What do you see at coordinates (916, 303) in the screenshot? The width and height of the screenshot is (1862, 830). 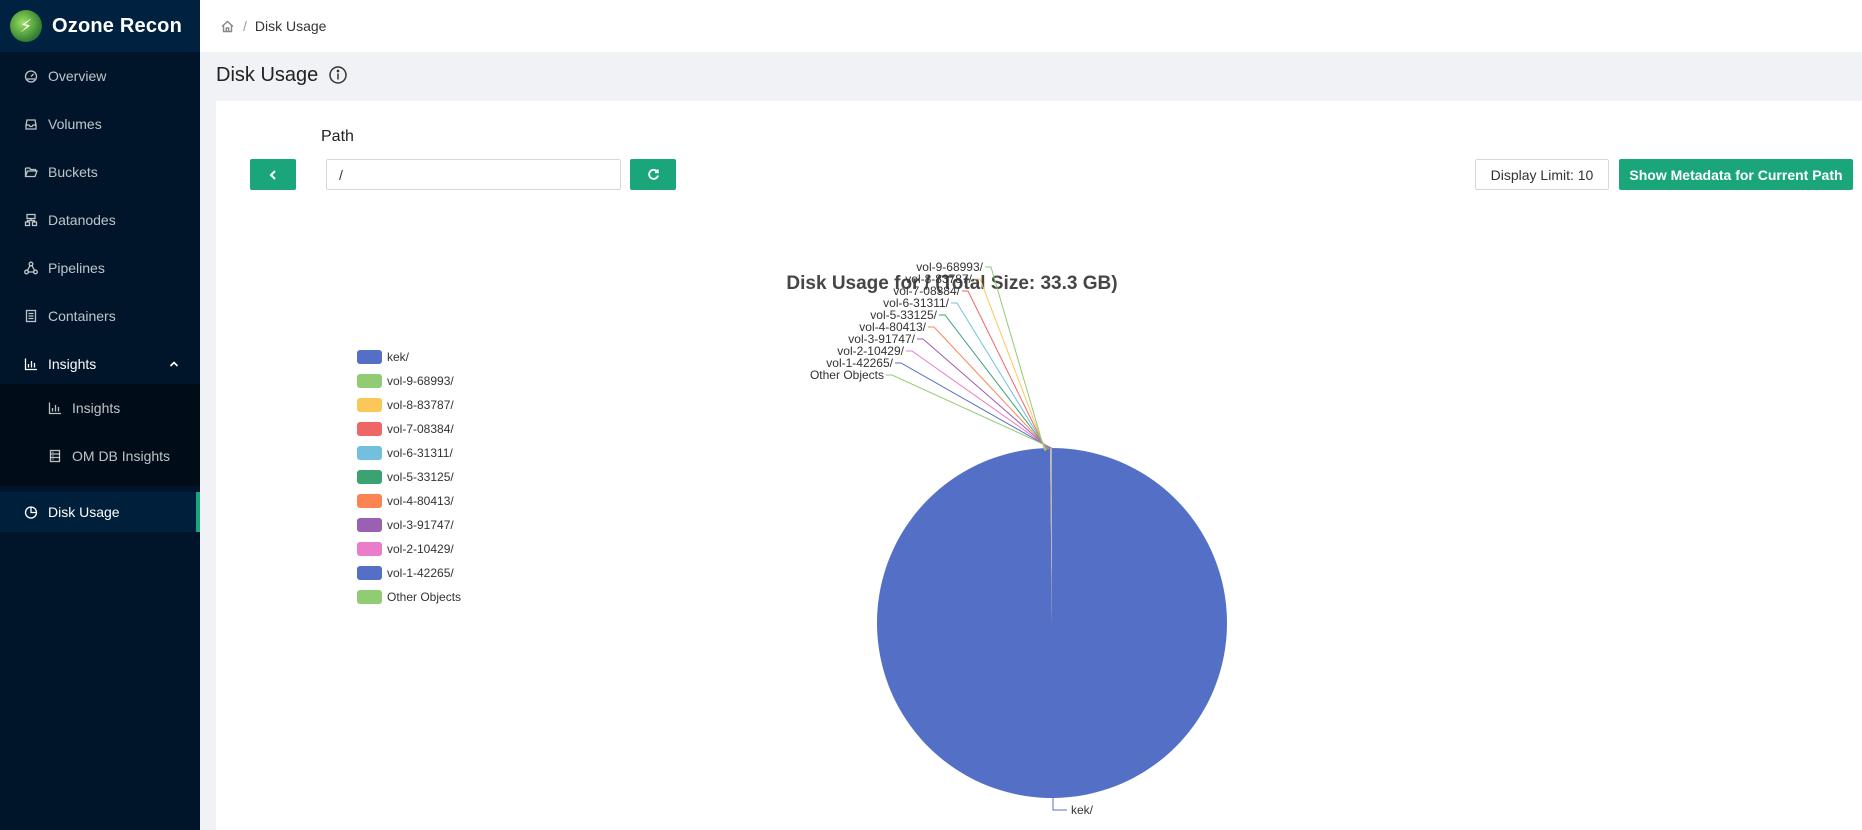 I see `pie-label: vol-6-31311/` at bounding box center [916, 303].